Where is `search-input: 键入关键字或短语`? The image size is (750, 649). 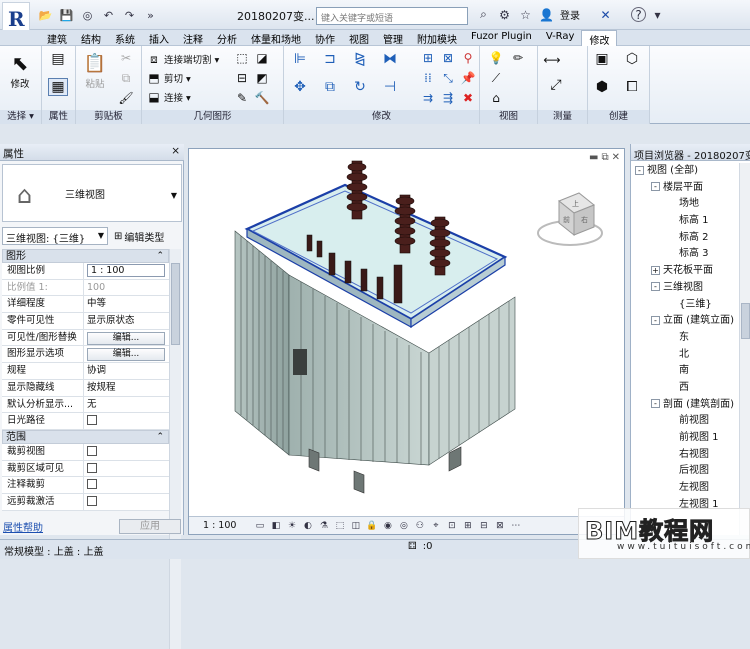
search-input: 键入关键字或短语 is located at coordinates (392, 16).